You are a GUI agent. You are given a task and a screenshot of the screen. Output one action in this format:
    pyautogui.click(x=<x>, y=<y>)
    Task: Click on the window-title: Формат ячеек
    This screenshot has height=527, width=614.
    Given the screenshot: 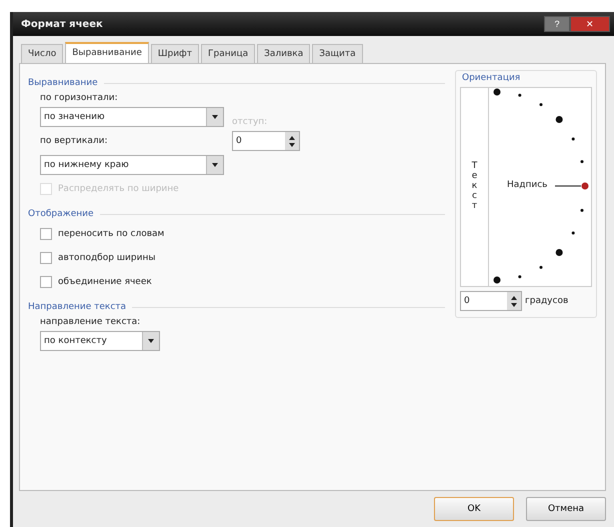 What is the action you would take?
    pyautogui.click(x=62, y=24)
    